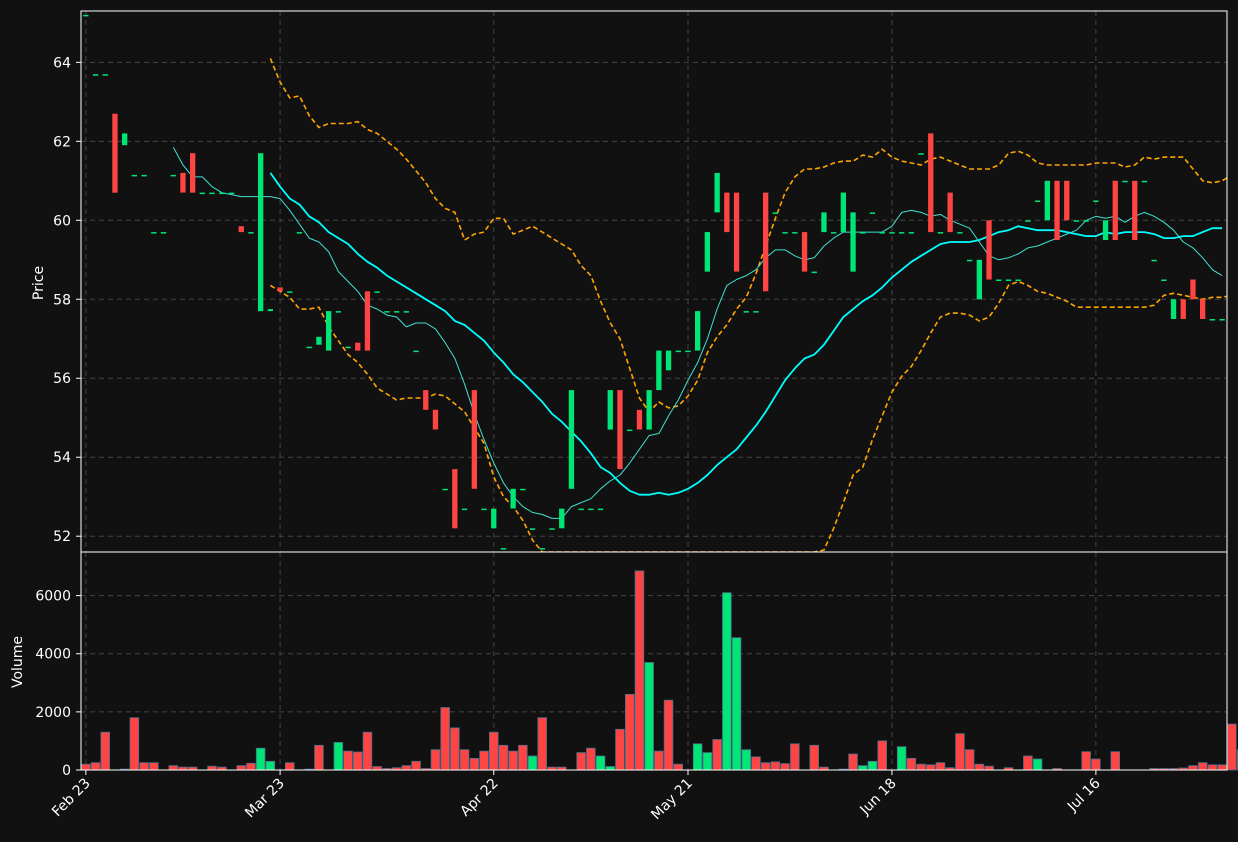 Image resolution: width=1238 pixels, height=842 pixels. I want to click on price-tick-label: 64, so click(62, 63).